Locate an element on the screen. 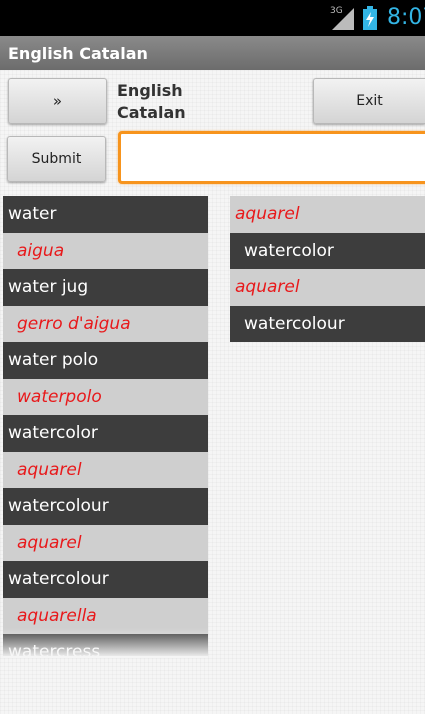  english-word-text: water jug is located at coordinates (48, 287).